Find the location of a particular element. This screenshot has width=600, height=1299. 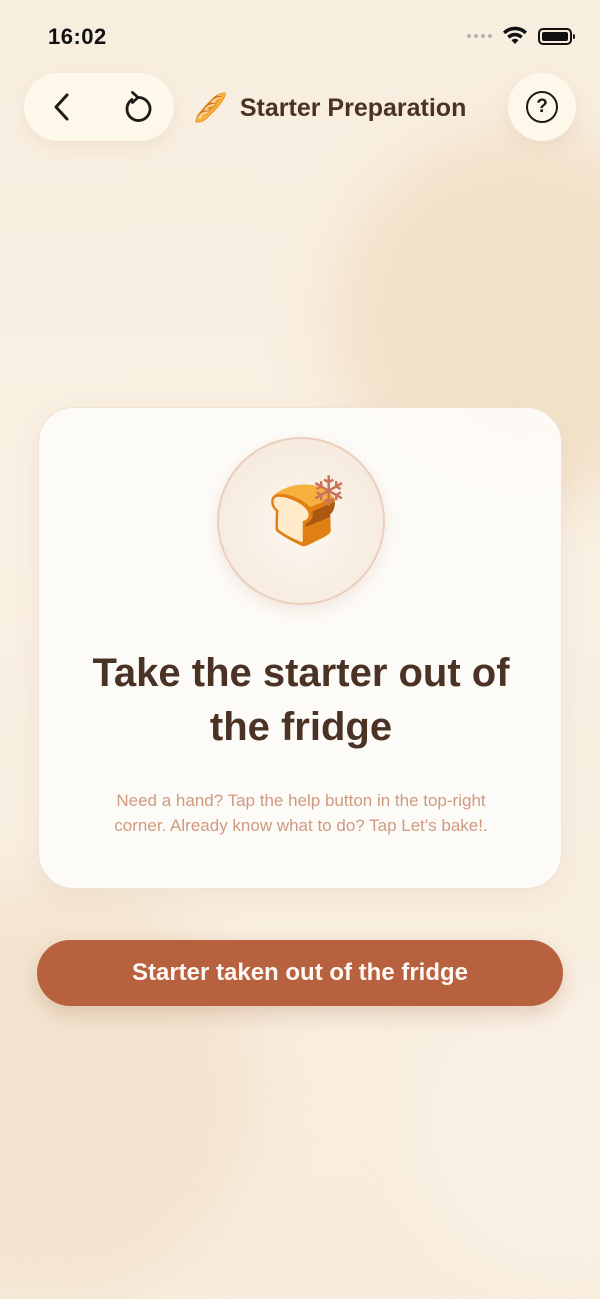

wifi-icon is located at coordinates (515, 35).